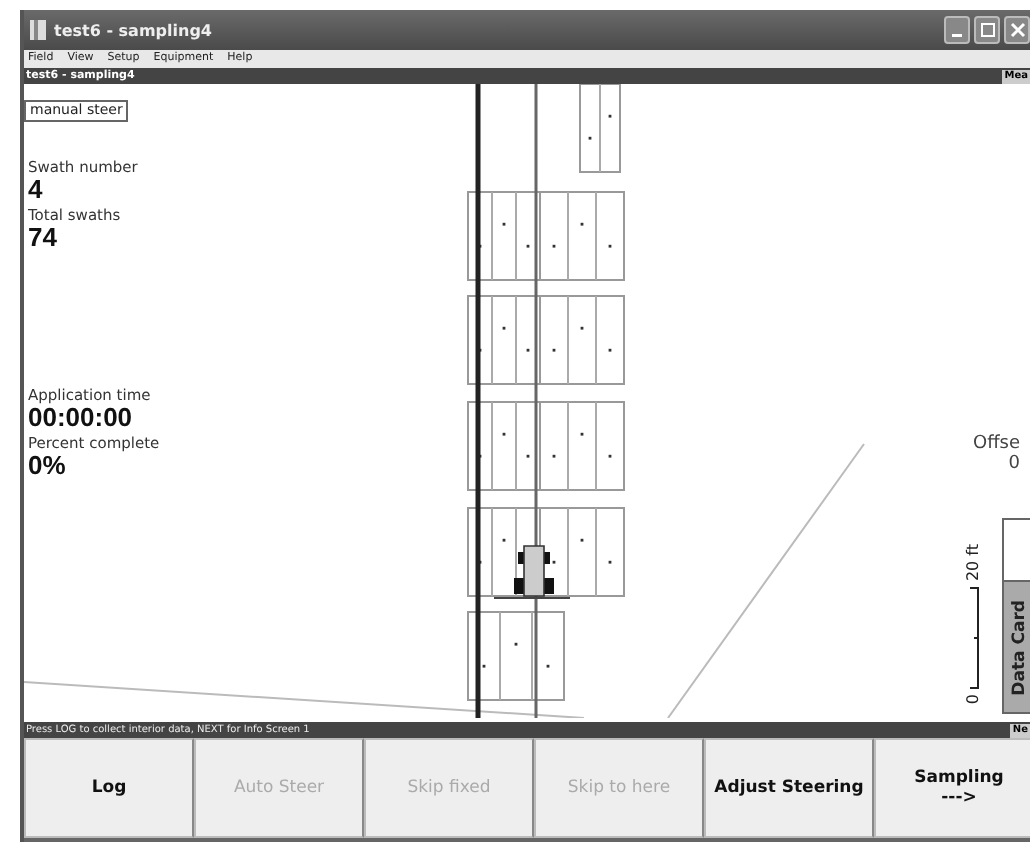  Describe the element at coordinates (81, 417) in the screenshot. I see `stat-value: 00:00:00` at that location.